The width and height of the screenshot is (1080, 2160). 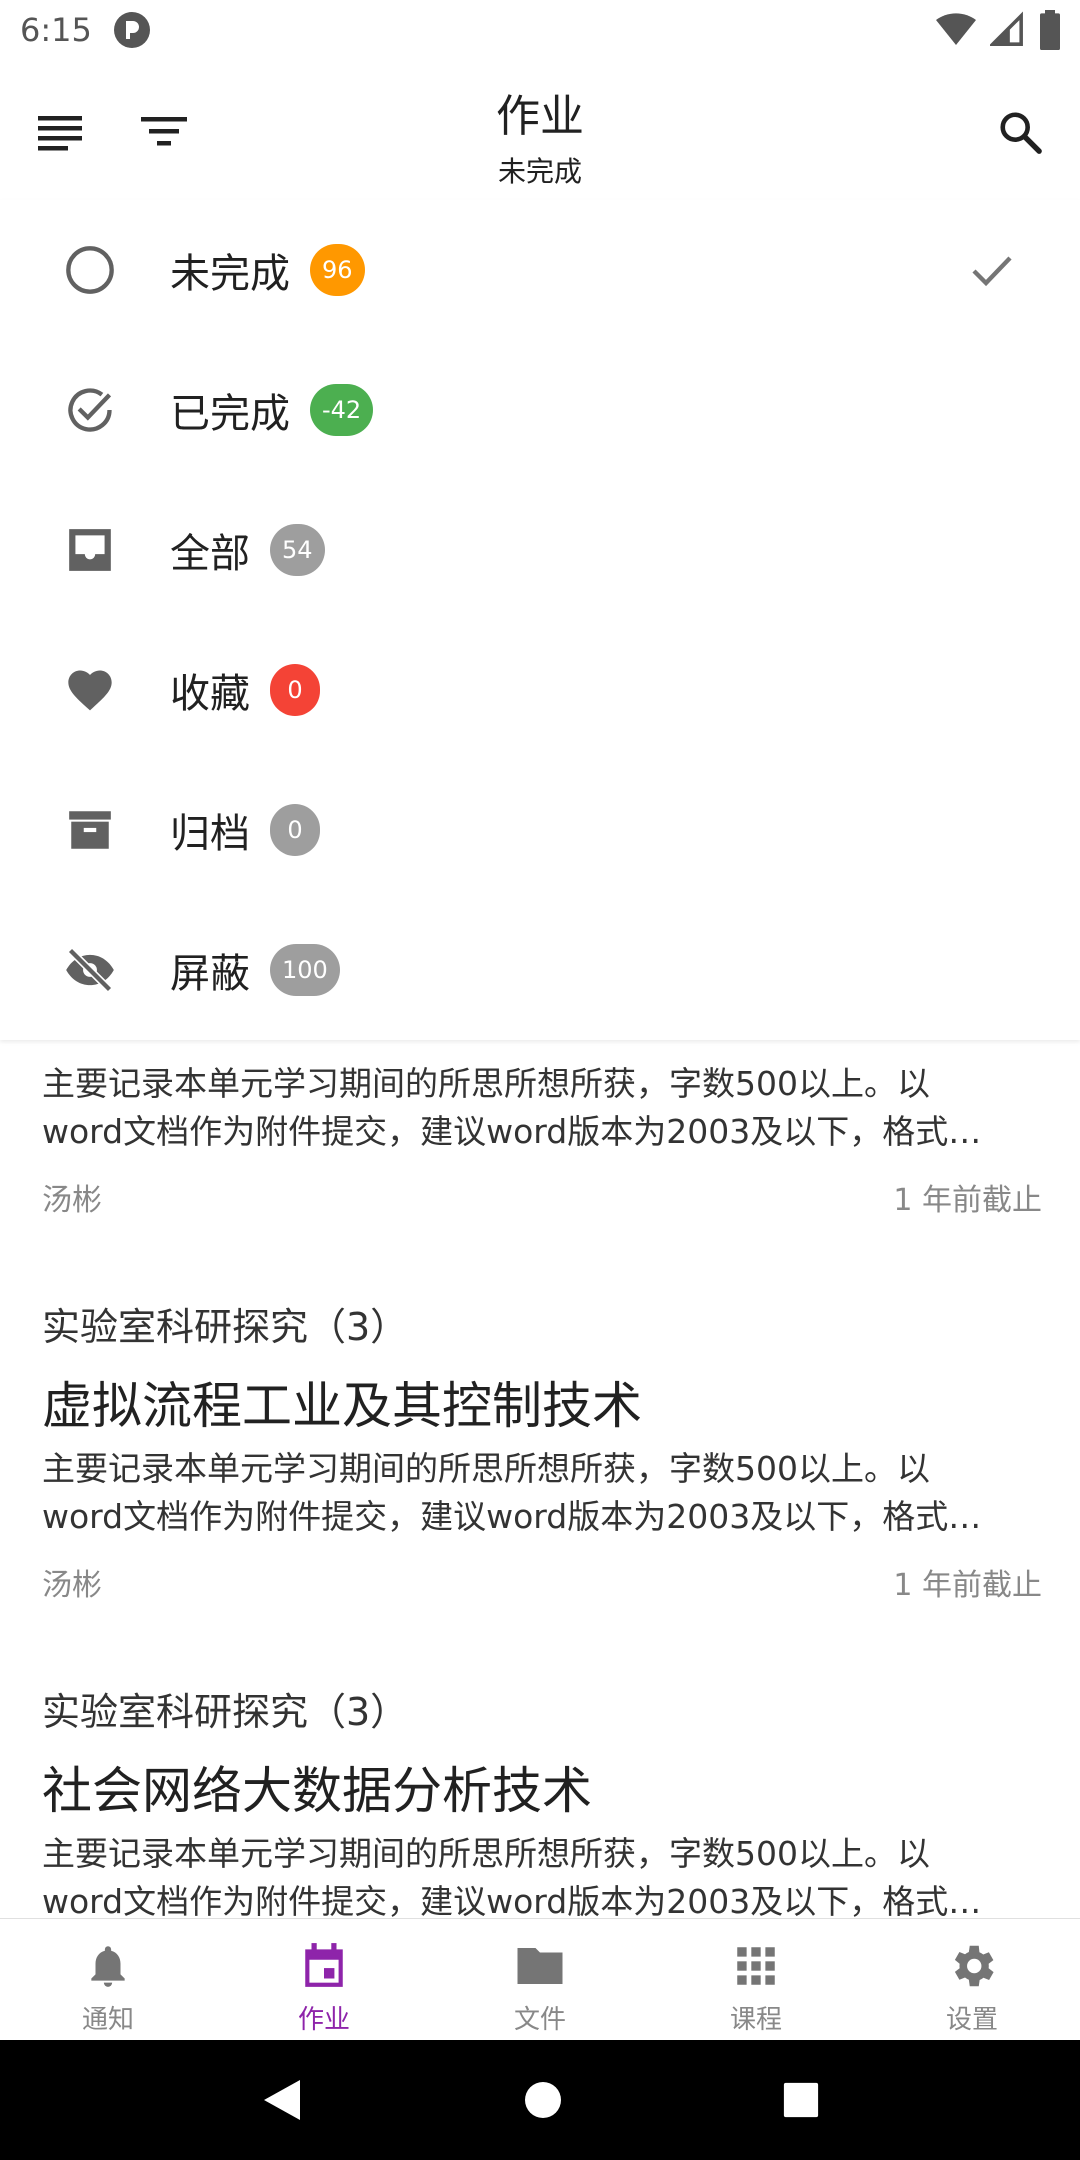 What do you see at coordinates (543, 2100) in the screenshot?
I see `home-icon` at bounding box center [543, 2100].